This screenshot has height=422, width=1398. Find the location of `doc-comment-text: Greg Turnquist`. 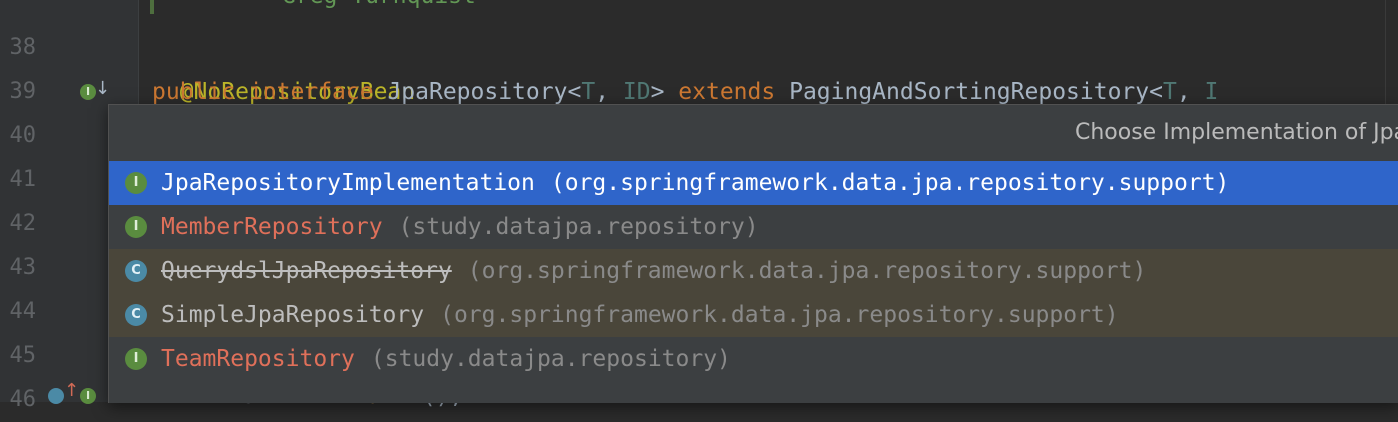

doc-comment-text: Greg Turnquist is located at coordinates (379, 9).